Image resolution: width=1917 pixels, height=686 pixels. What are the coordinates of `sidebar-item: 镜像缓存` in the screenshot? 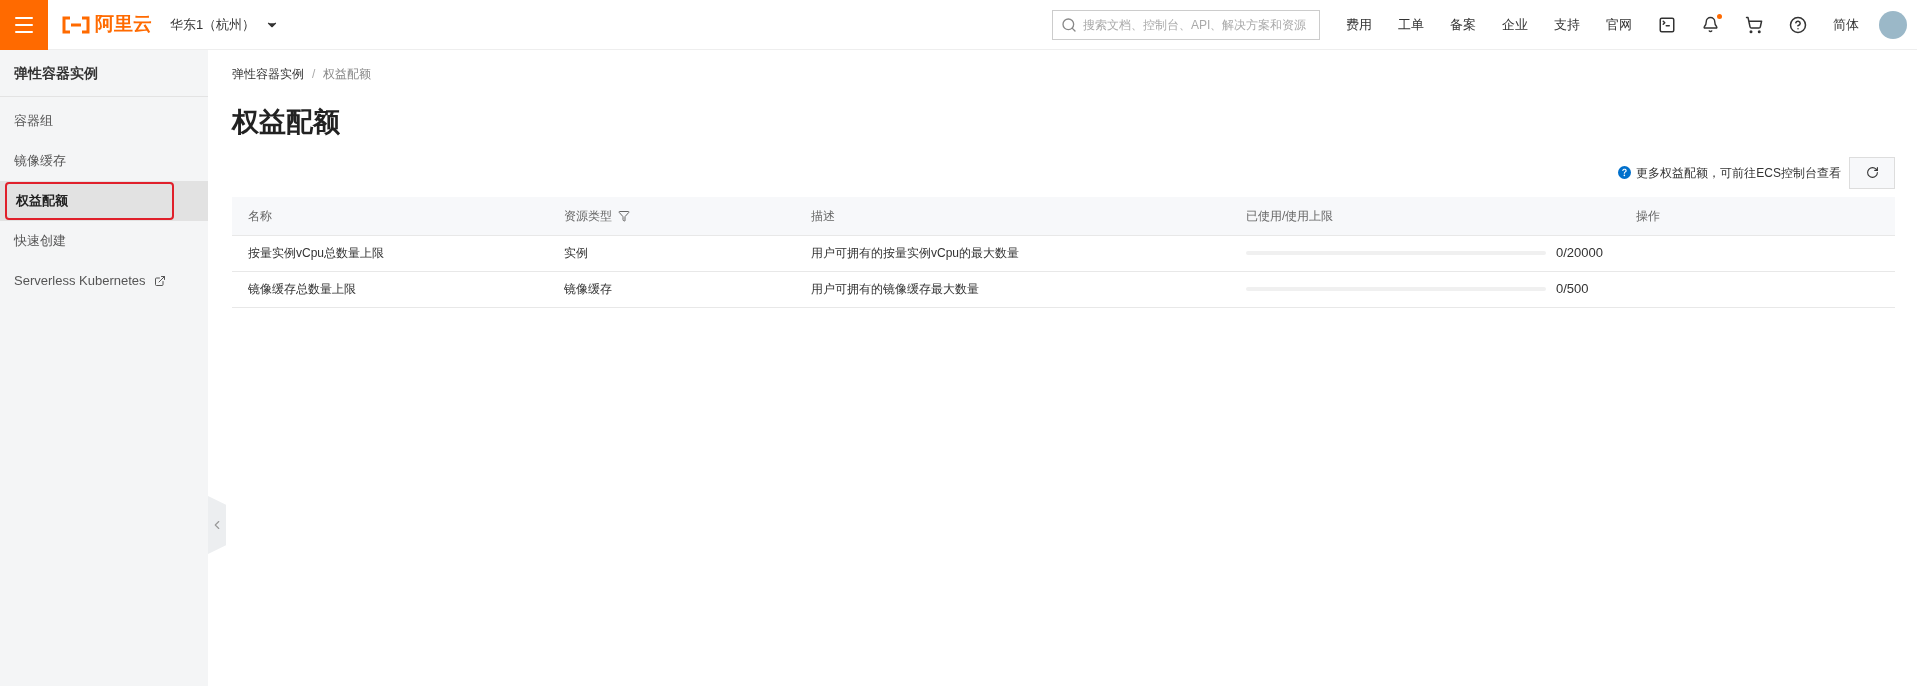 It's located at (104, 161).